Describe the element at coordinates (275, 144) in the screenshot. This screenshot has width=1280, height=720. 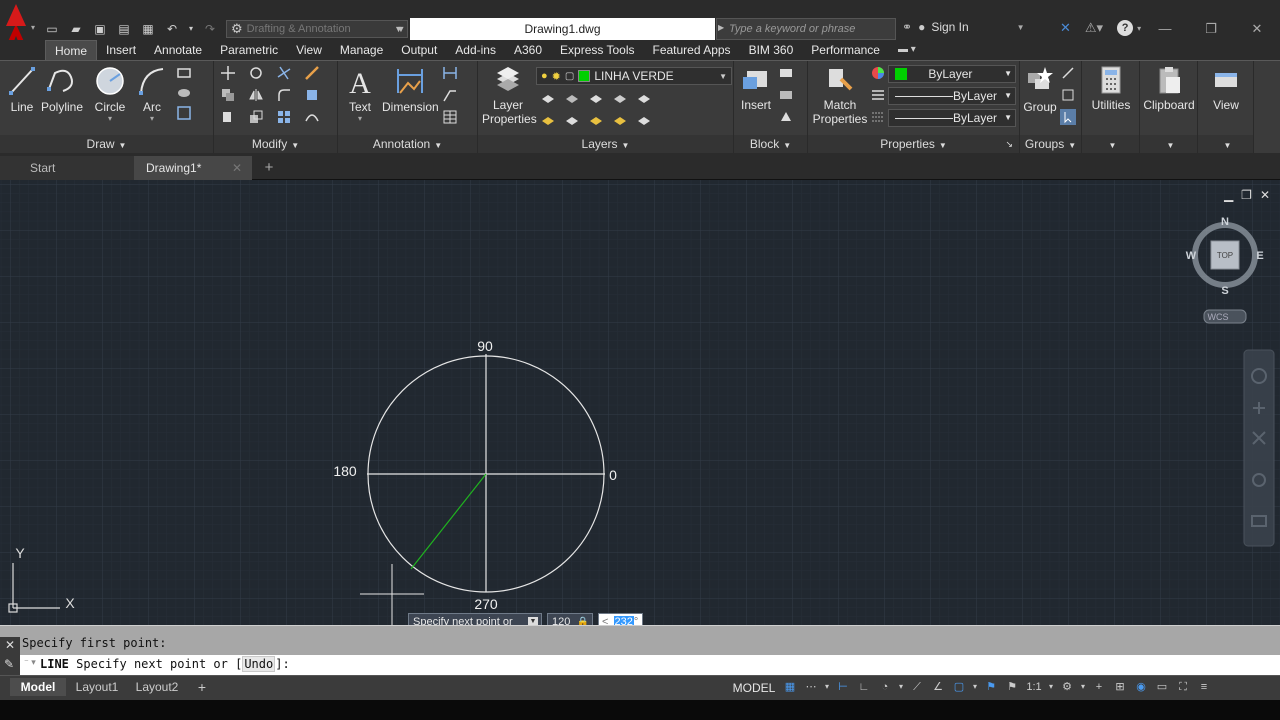
I see `modify-panel-label: Modify ▼` at that location.